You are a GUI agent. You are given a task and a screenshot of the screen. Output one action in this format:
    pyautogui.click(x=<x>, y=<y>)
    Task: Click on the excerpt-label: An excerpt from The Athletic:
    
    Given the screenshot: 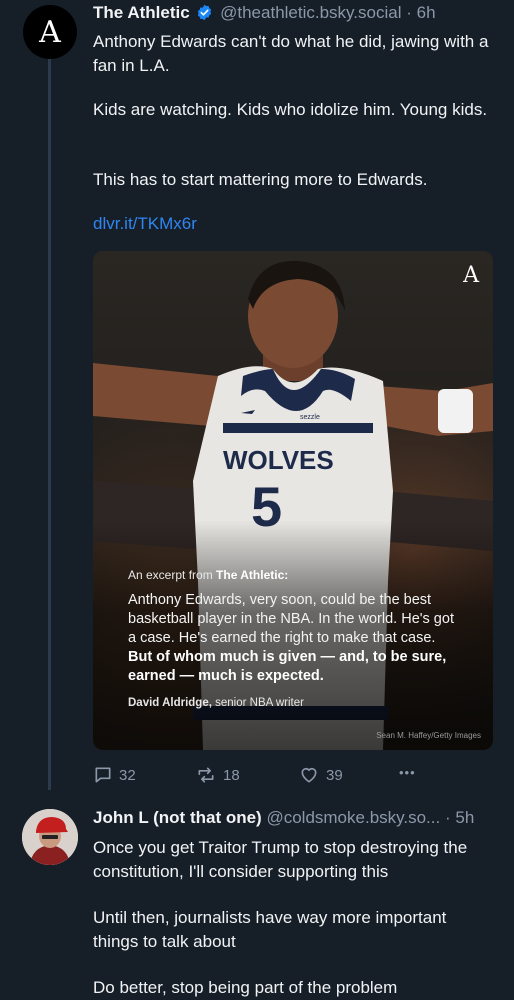 What is the action you would take?
    pyautogui.click(x=208, y=575)
    